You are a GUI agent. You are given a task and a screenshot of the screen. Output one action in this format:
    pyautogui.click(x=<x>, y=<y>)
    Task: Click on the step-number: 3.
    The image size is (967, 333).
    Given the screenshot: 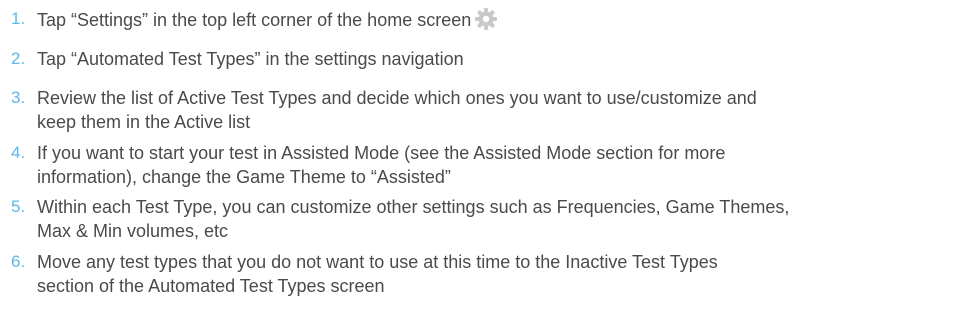 What is the action you would take?
    pyautogui.click(x=18, y=97)
    